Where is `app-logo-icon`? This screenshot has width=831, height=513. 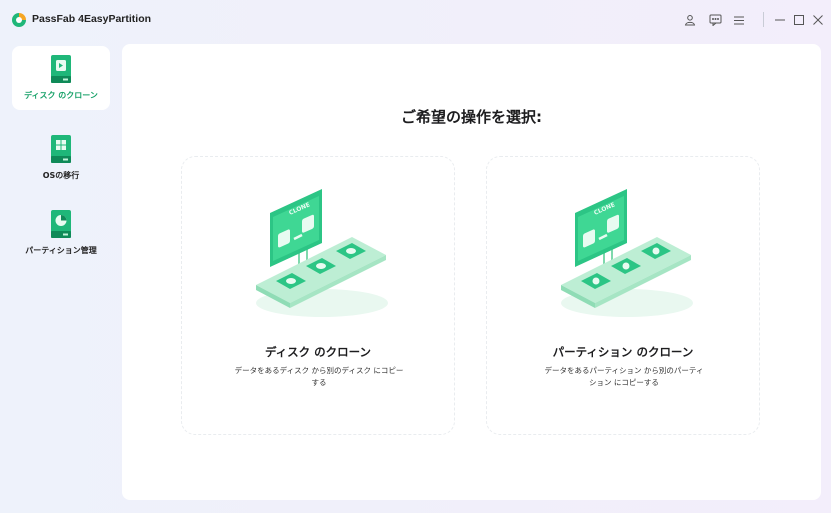
app-logo-icon is located at coordinates (19, 20).